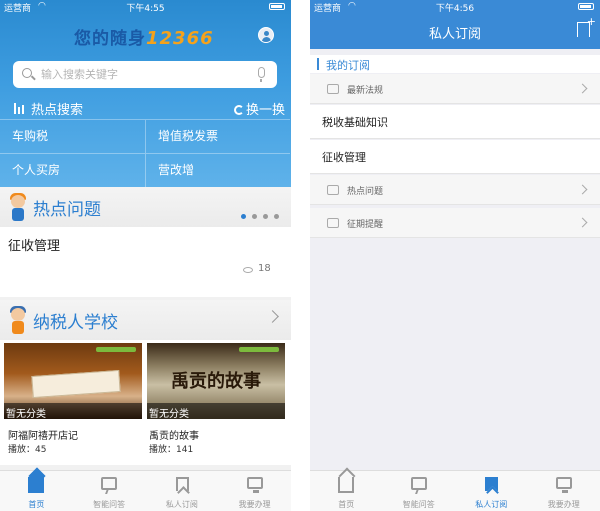 This screenshot has height=511, width=600. Describe the element at coordinates (57, 110) in the screenshot. I see `hot-search-title: 热点搜索` at that location.